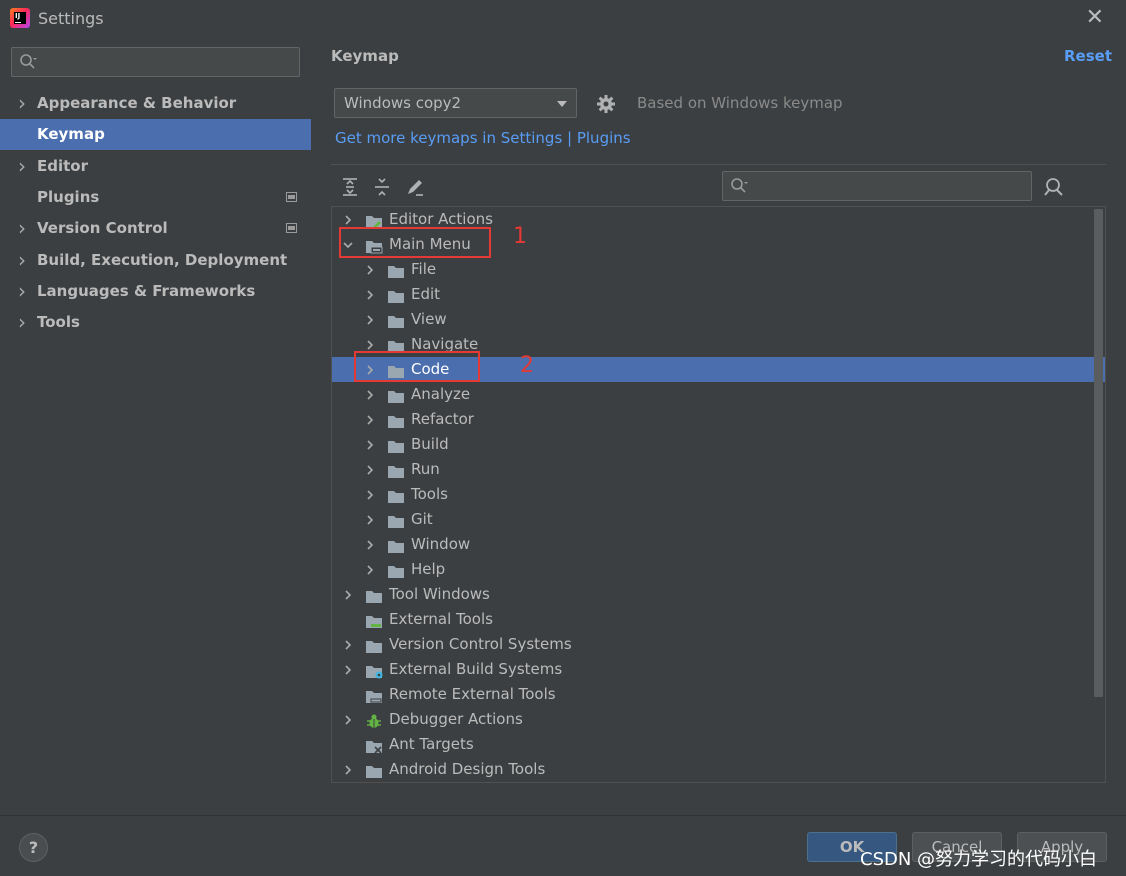  Describe the element at coordinates (718, 419) in the screenshot. I see `tree-item-refactor: Refactor` at that location.